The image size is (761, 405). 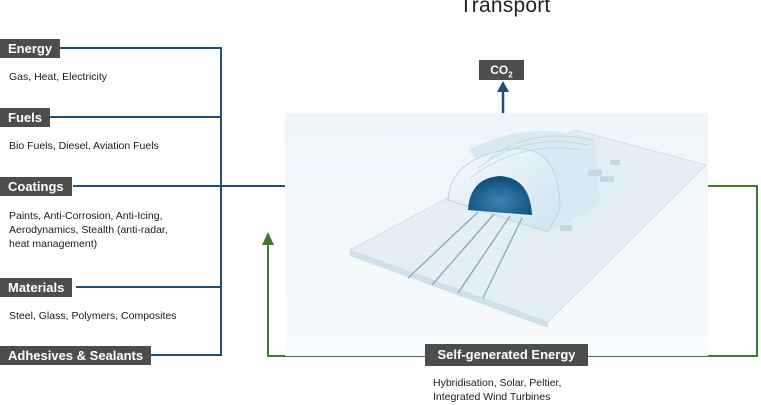 What do you see at coordinates (76, 355) in the screenshot?
I see `input-label-adhesives: Adhesives & Sealants` at bounding box center [76, 355].